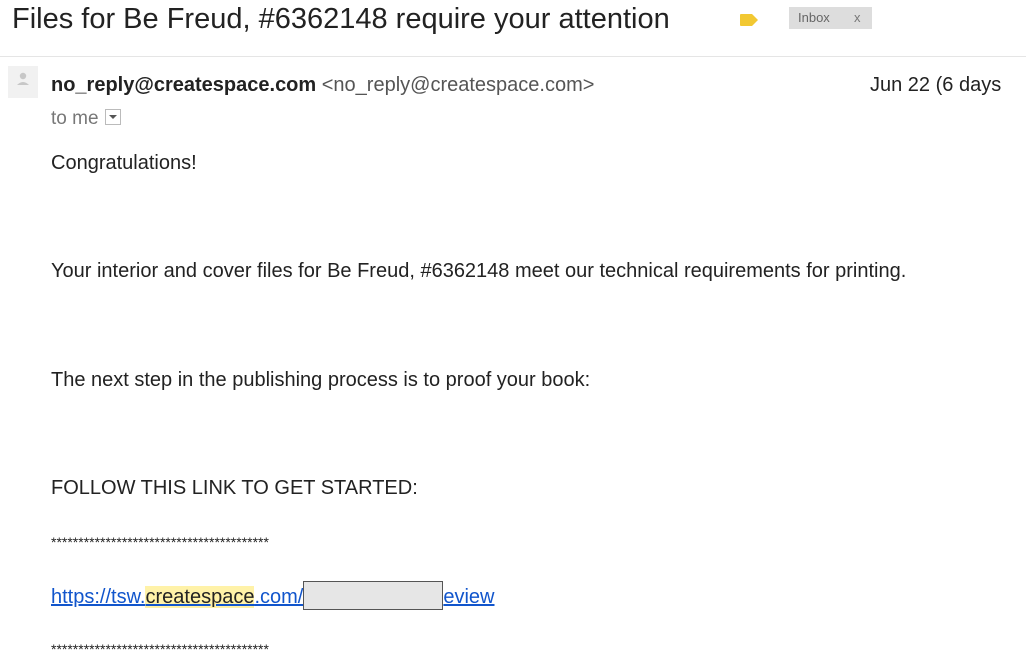  I want to click on person-icon, so click(23, 78).